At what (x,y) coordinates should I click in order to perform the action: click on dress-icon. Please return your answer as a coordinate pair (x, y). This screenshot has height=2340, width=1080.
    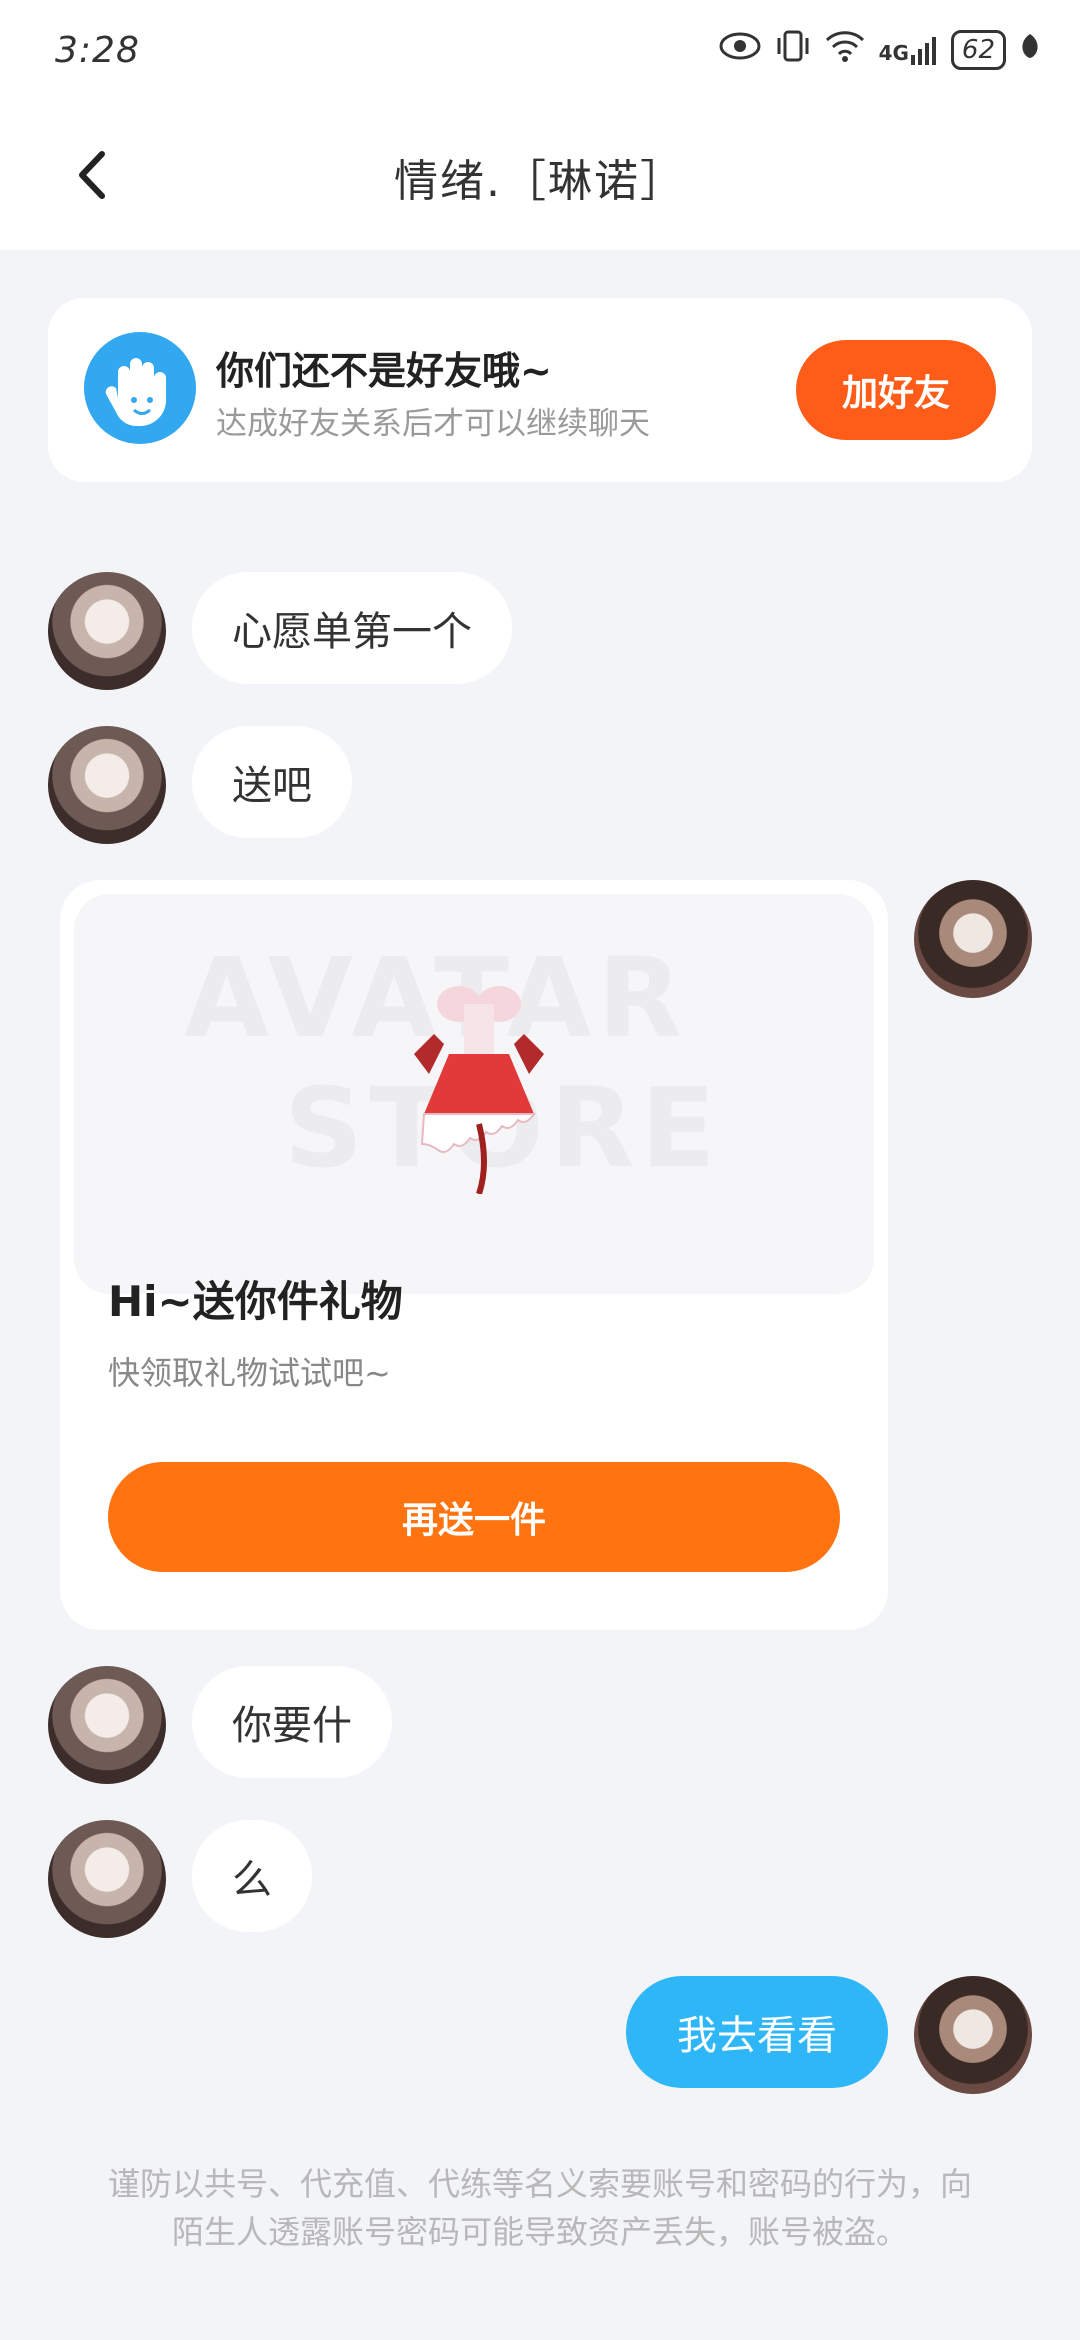
    Looking at the image, I should click on (479, 1090).